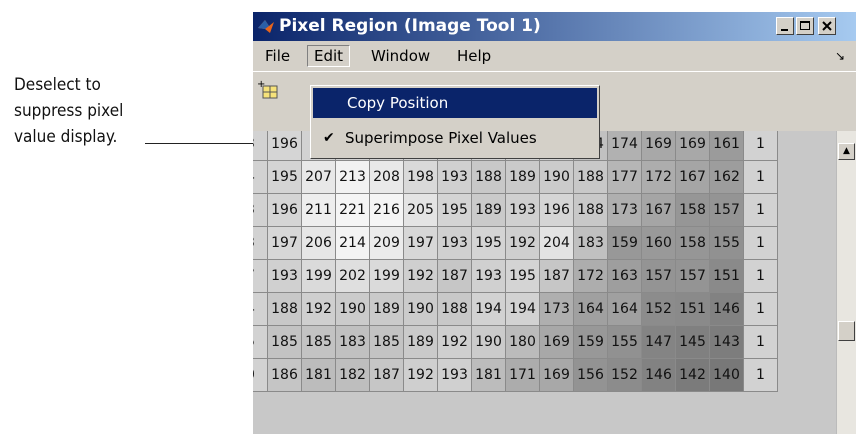 This screenshot has width=859, height=434. What do you see at coordinates (318, 177) in the screenshot?
I see `pixel-cell: 207` at bounding box center [318, 177].